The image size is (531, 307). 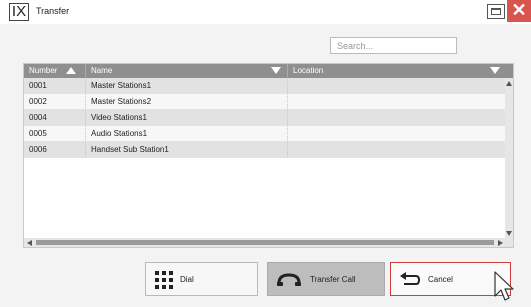 What do you see at coordinates (43, 70) in the screenshot?
I see `column-label-number: Number` at bounding box center [43, 70].